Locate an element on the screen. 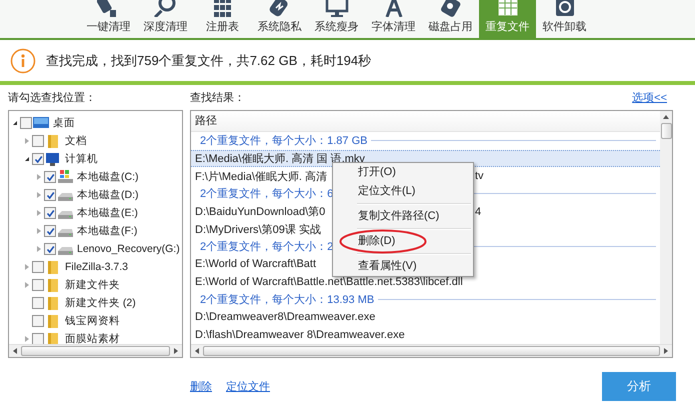  tree-item-label: 钱宝网资料 is located at coordinates (92, 321).